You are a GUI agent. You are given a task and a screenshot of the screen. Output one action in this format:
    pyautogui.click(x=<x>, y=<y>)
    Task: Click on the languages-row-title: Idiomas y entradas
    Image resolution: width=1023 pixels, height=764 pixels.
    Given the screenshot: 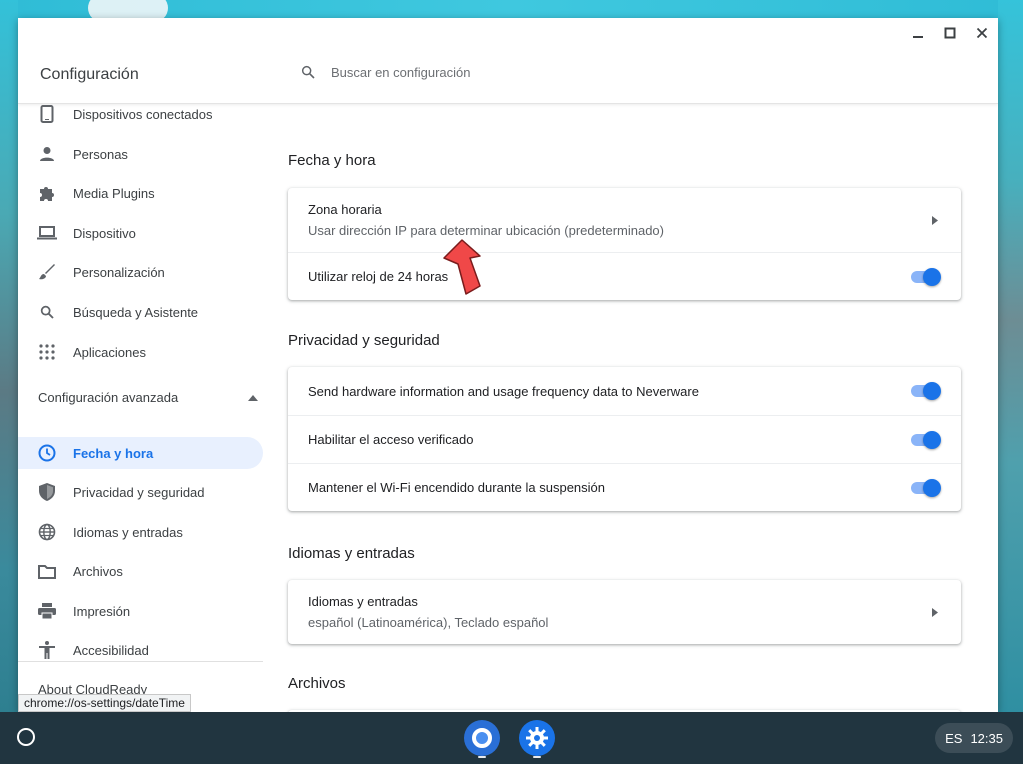 What is the action you would take?
    pyautogui.click(x=363, y=601)
    